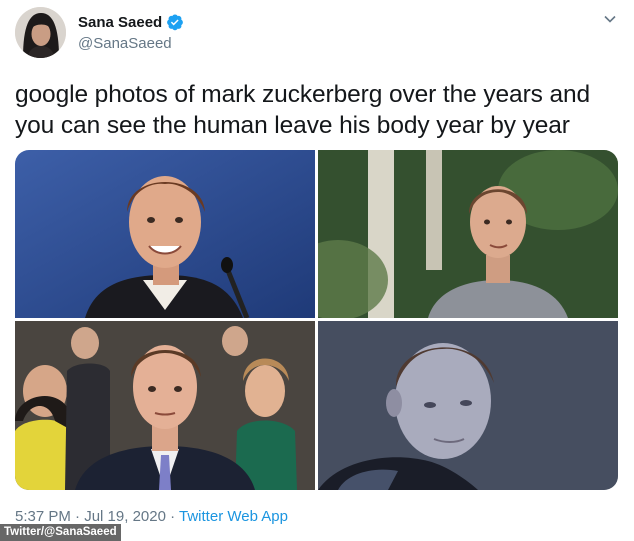  Describe the element at coordinates (40, 32) in the screenshot. I see `avatar` at that location.